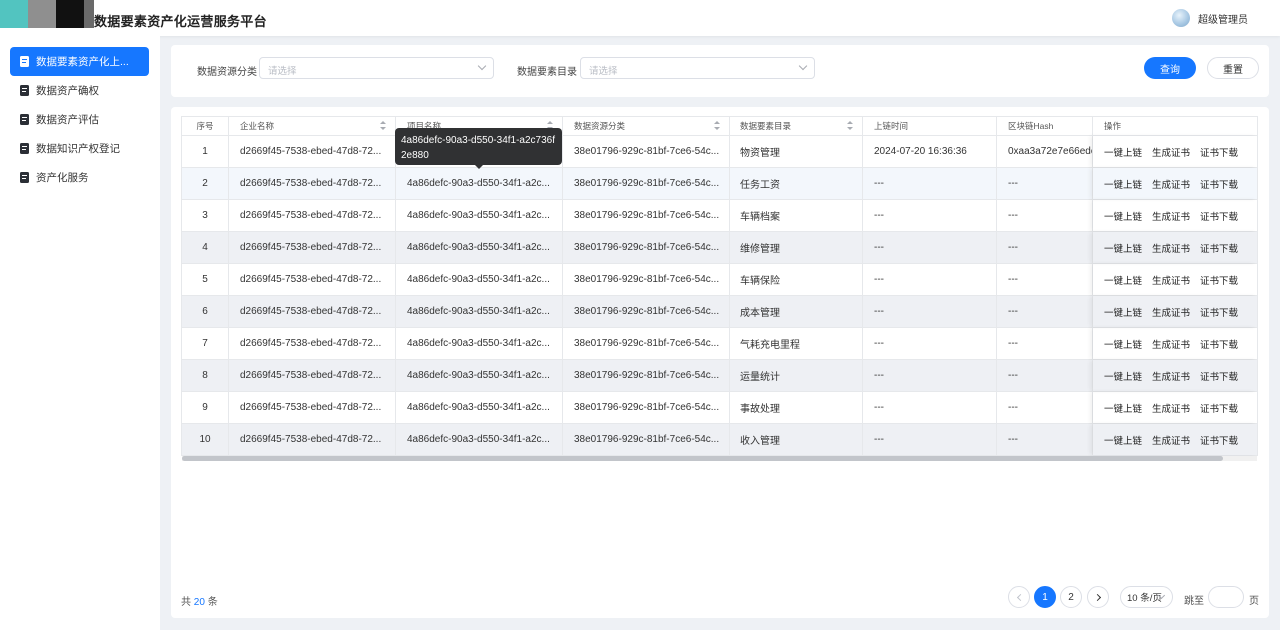 This screenshot has width=1280, height=630. What do you see at coordinates (697, 68) in the screenshot?
I see `catalog-select: 请选择` at bounding box center [697, 68].